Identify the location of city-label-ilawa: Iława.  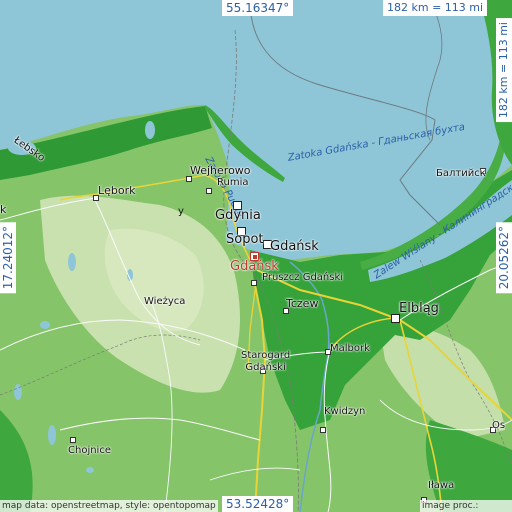
(441, 485).